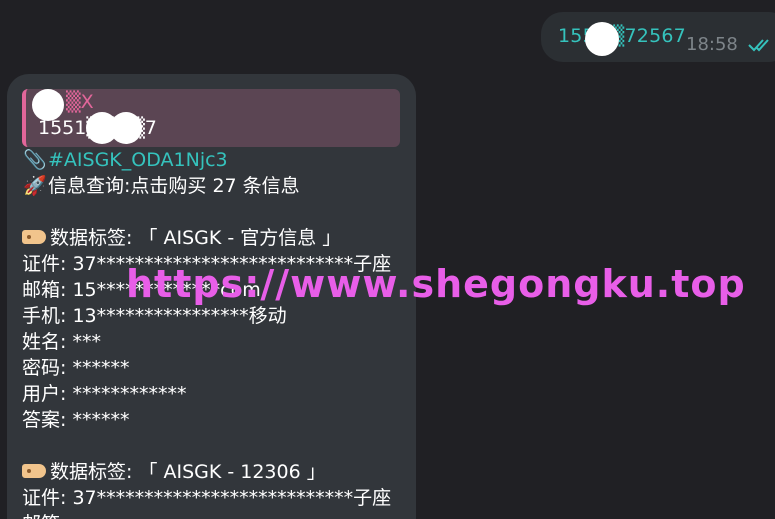 The width and height of the screenshot is (775, 519). I want to click on data-label-line: 数据标签: 「 AISGK - 官方信息 」, so click(222, 238).